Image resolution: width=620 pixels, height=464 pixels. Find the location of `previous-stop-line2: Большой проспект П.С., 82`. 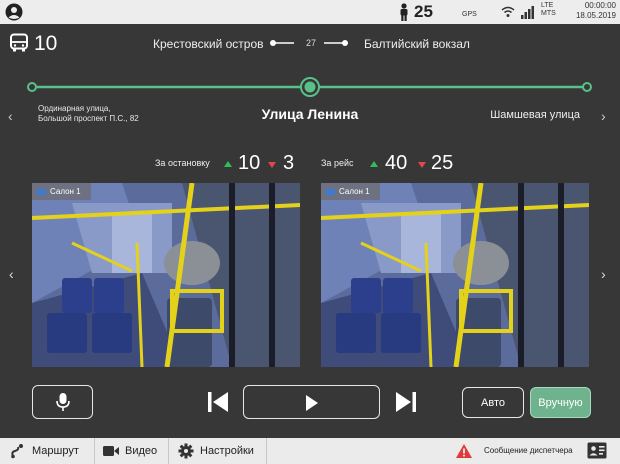

previous-stop-line2: Большой проспект П.С., 82 is located at coordinates (88, 118).